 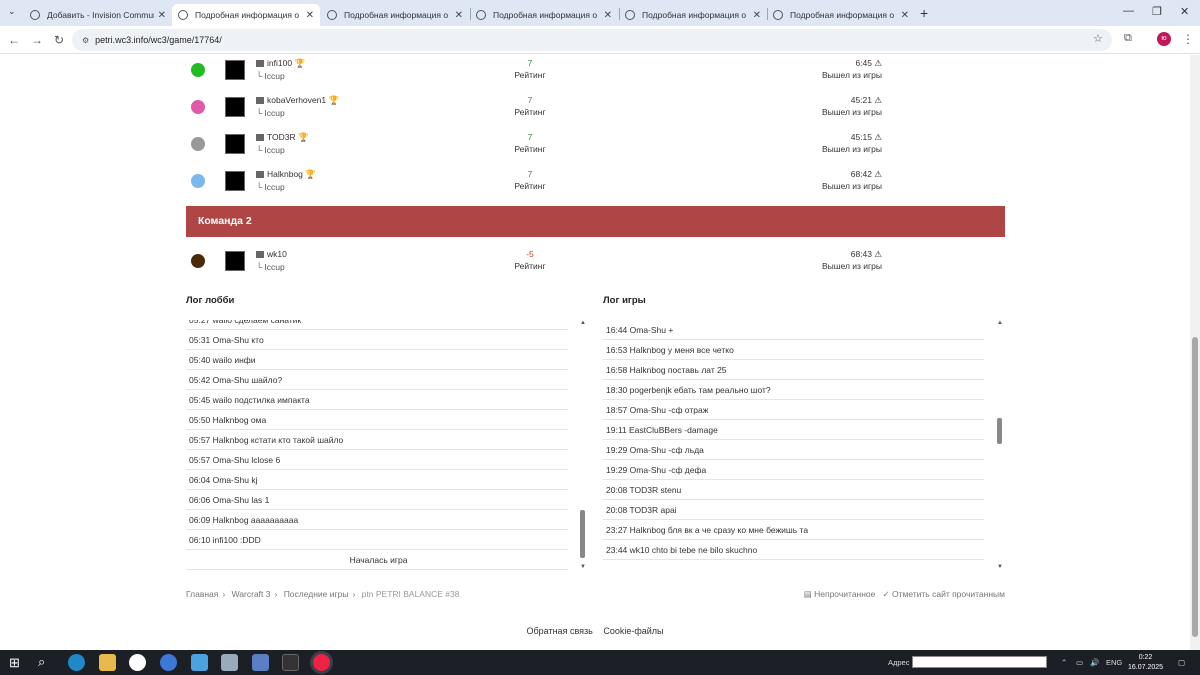 I want to click on log-line: 05:57 Oma-Shu lclose 6, so click(x=377, y=460).